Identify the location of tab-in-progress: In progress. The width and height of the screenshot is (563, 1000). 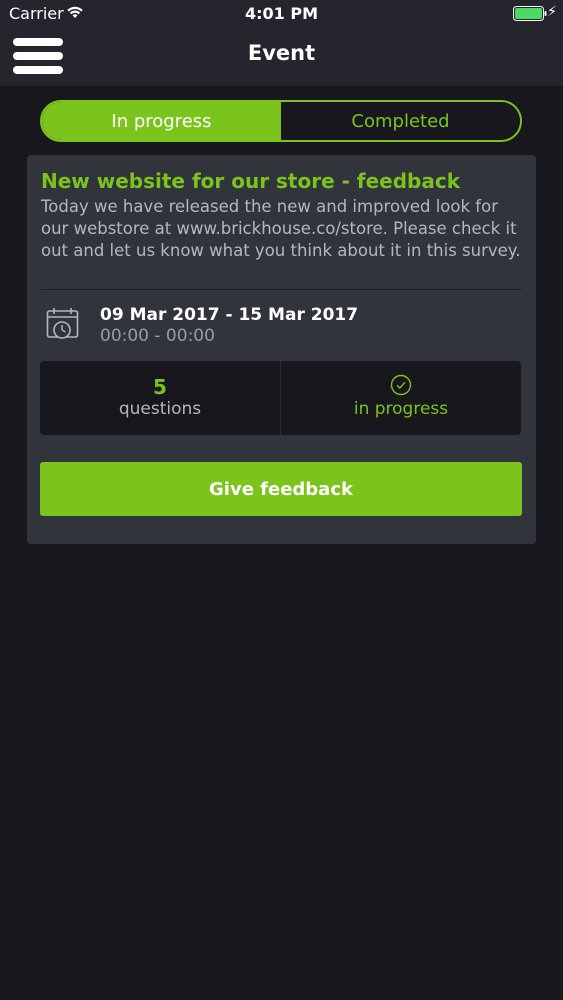
(161, 121).